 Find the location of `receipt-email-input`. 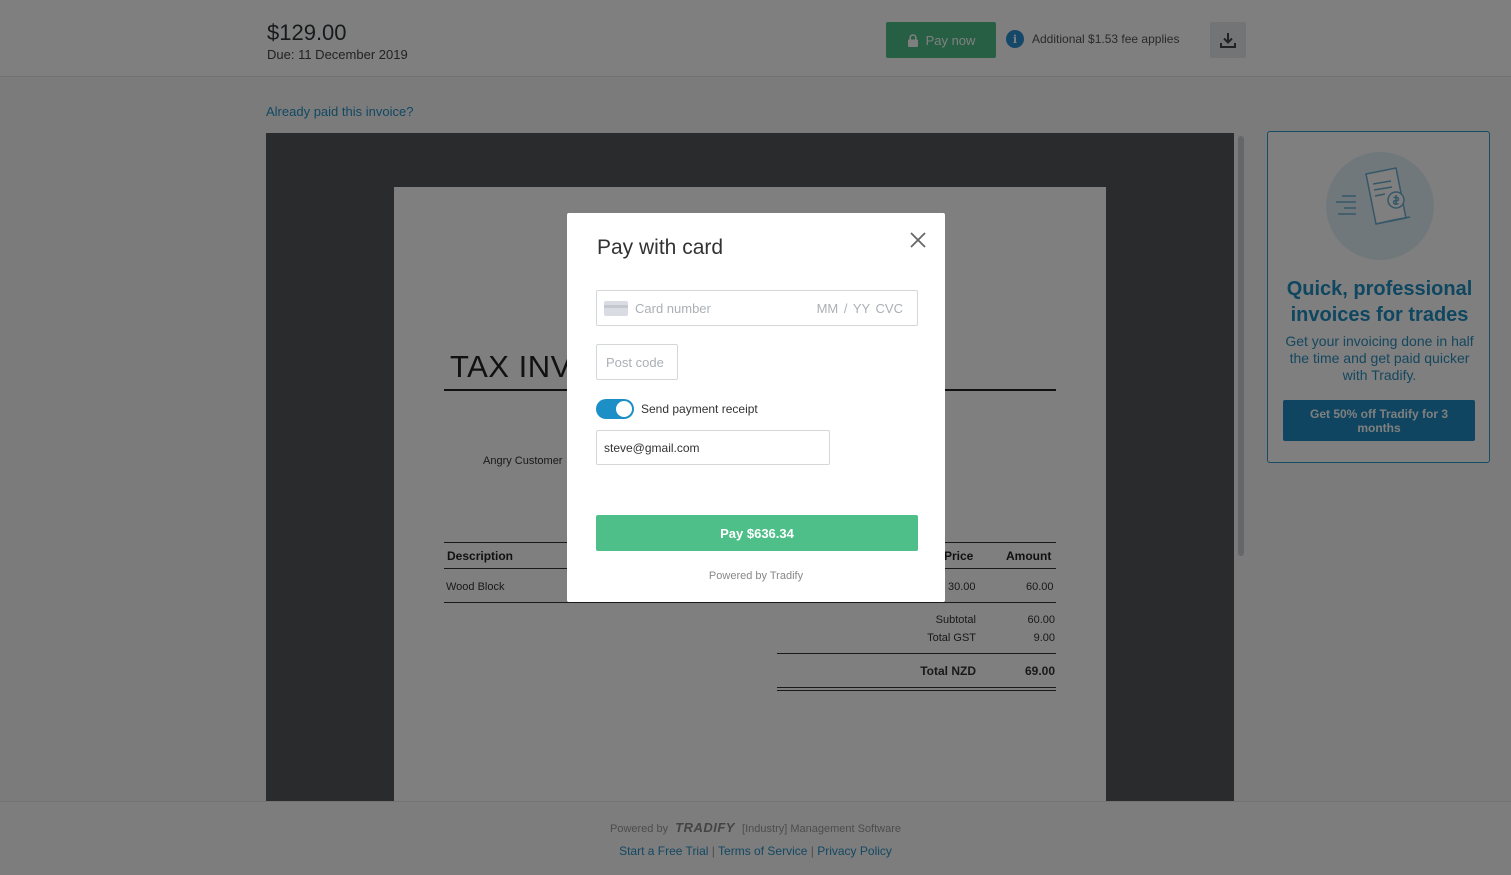

receipt-email-input is located at coordinates (713, 447).